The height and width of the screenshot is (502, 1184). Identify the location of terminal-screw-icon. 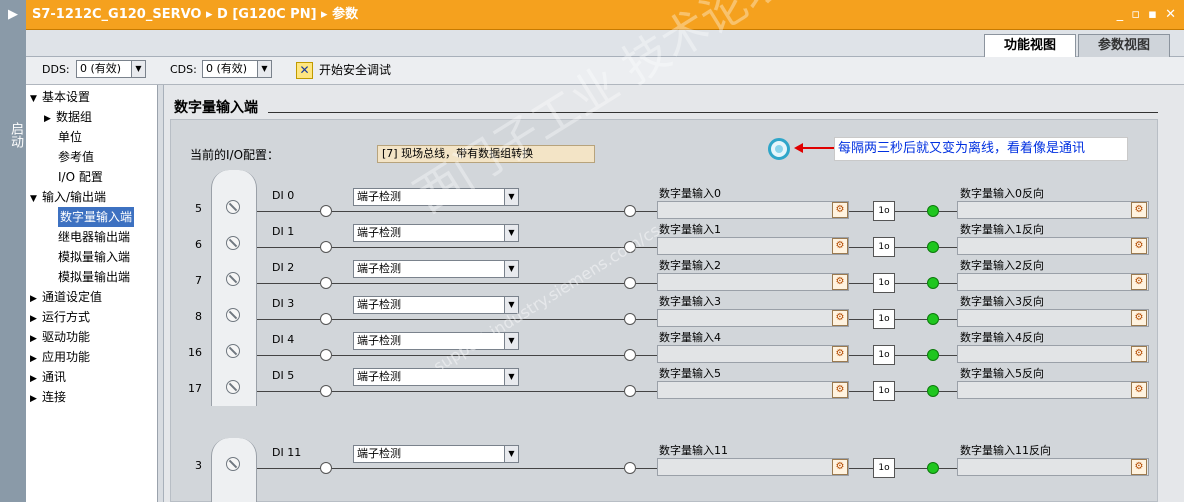
(233, 315).